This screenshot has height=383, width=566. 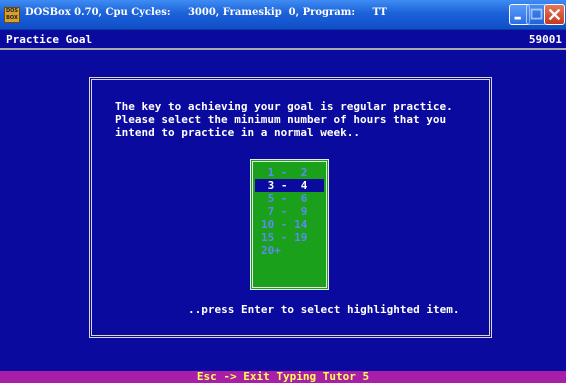 What do you see at coordinates (283, 377) in the screenshot?
I see `footer-status-bar: Esc -> Exit Typing Tutor 5` at bounding box center [283, 377].